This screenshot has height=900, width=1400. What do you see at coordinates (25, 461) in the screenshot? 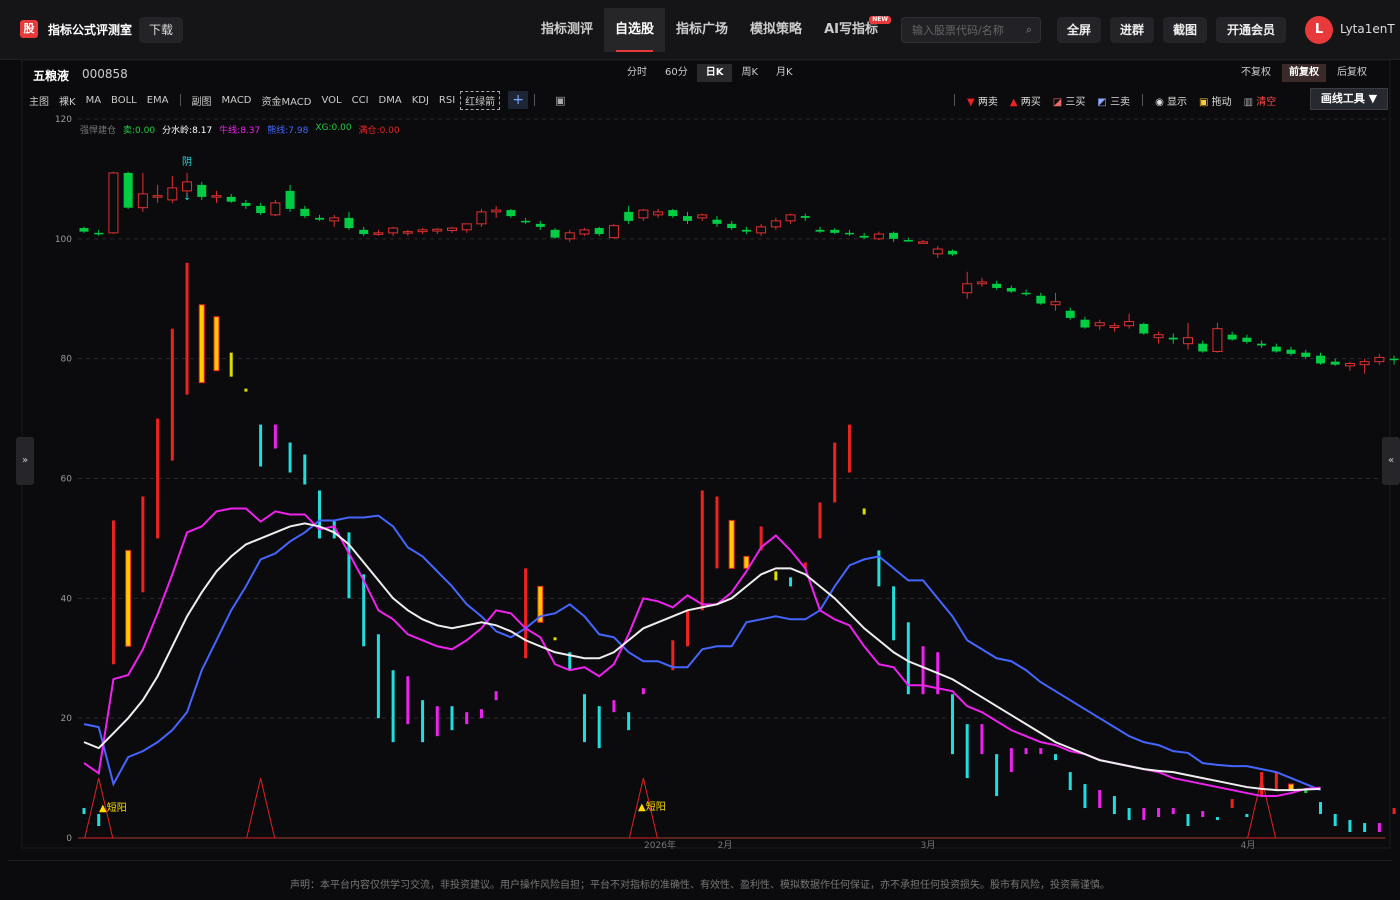
I see `left-panel-toggle: »` at bounding box center [25, 461].